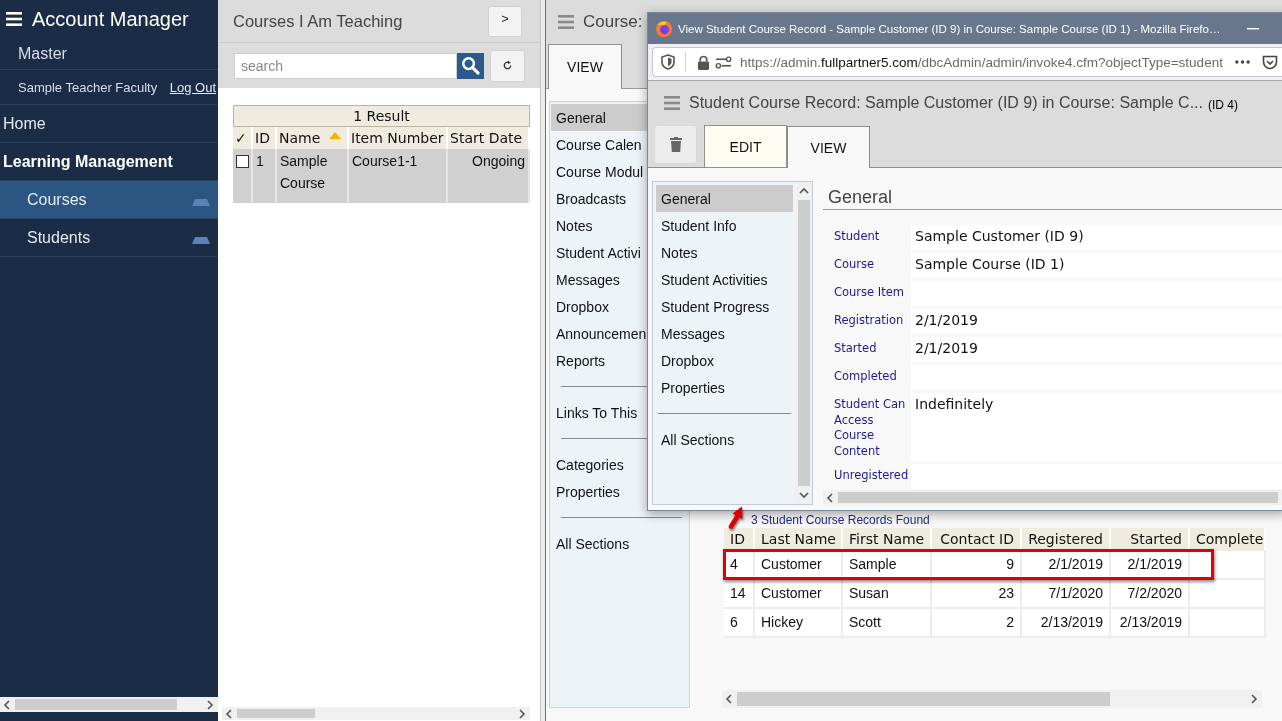  Describe the element at coordinates (1253, 28) in the screenshot. I see `minimize-icon` at that location.